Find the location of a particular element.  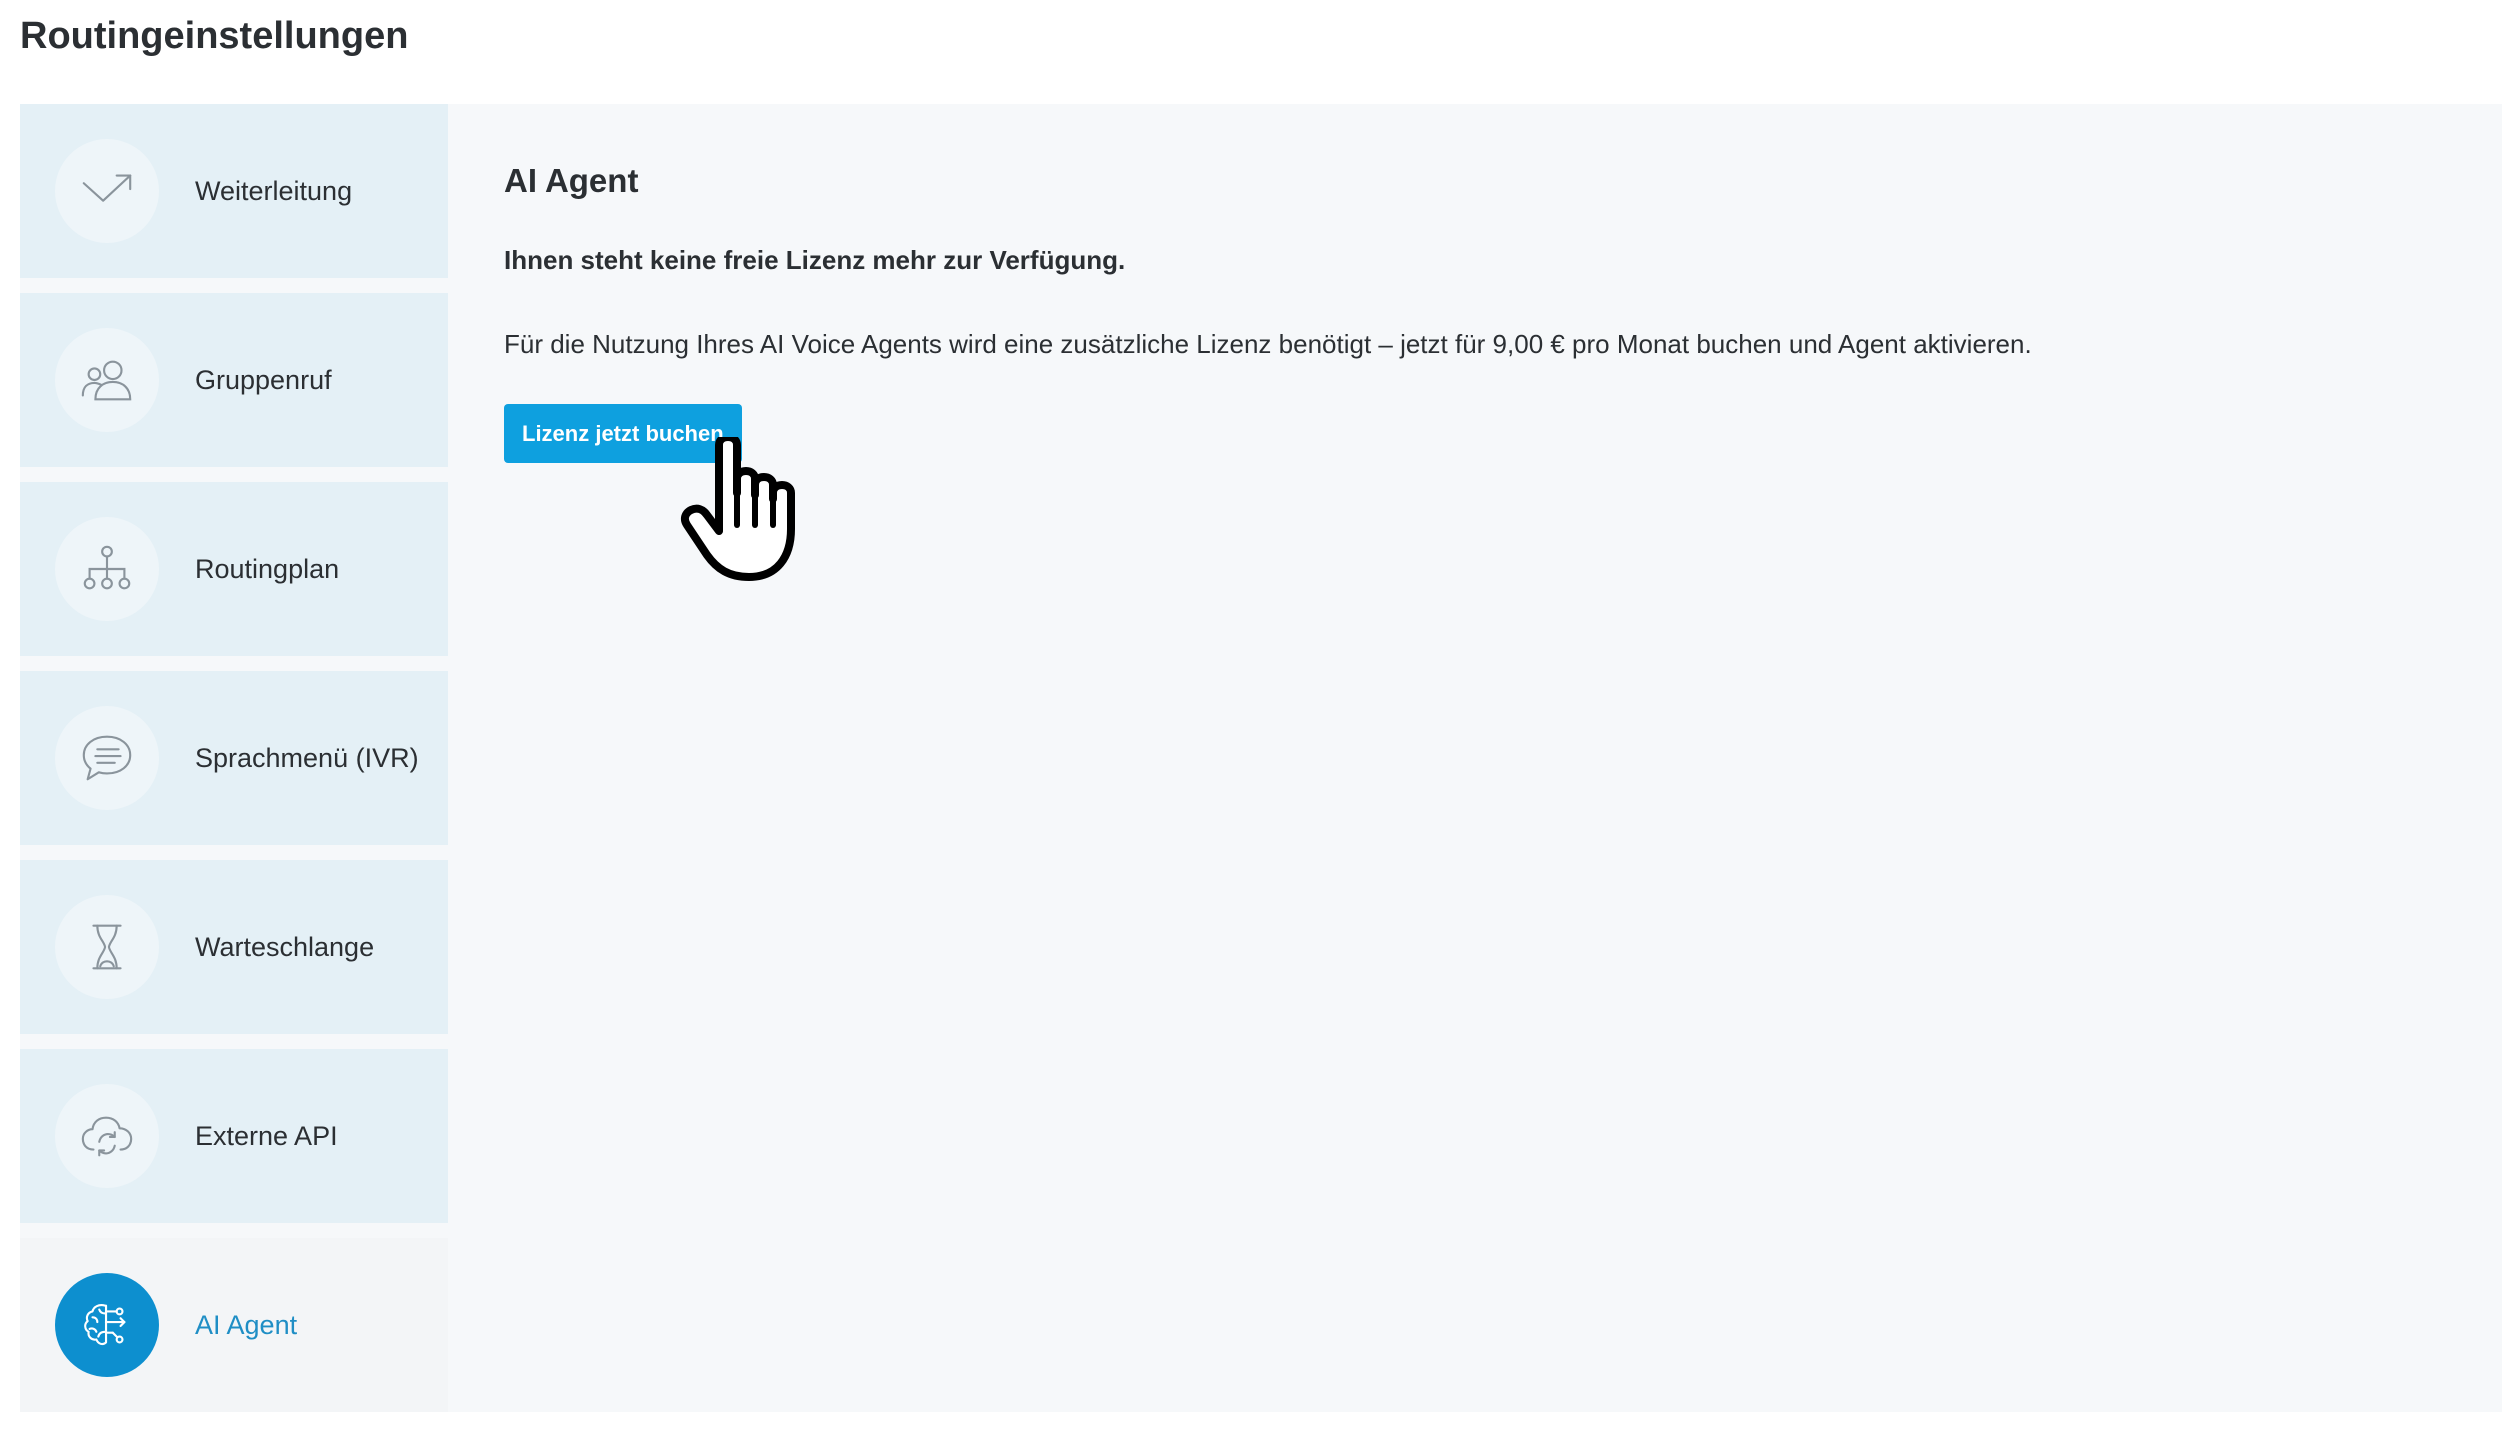

sidebar-item-label: Warteschlange is located at coordinates (285, 947).